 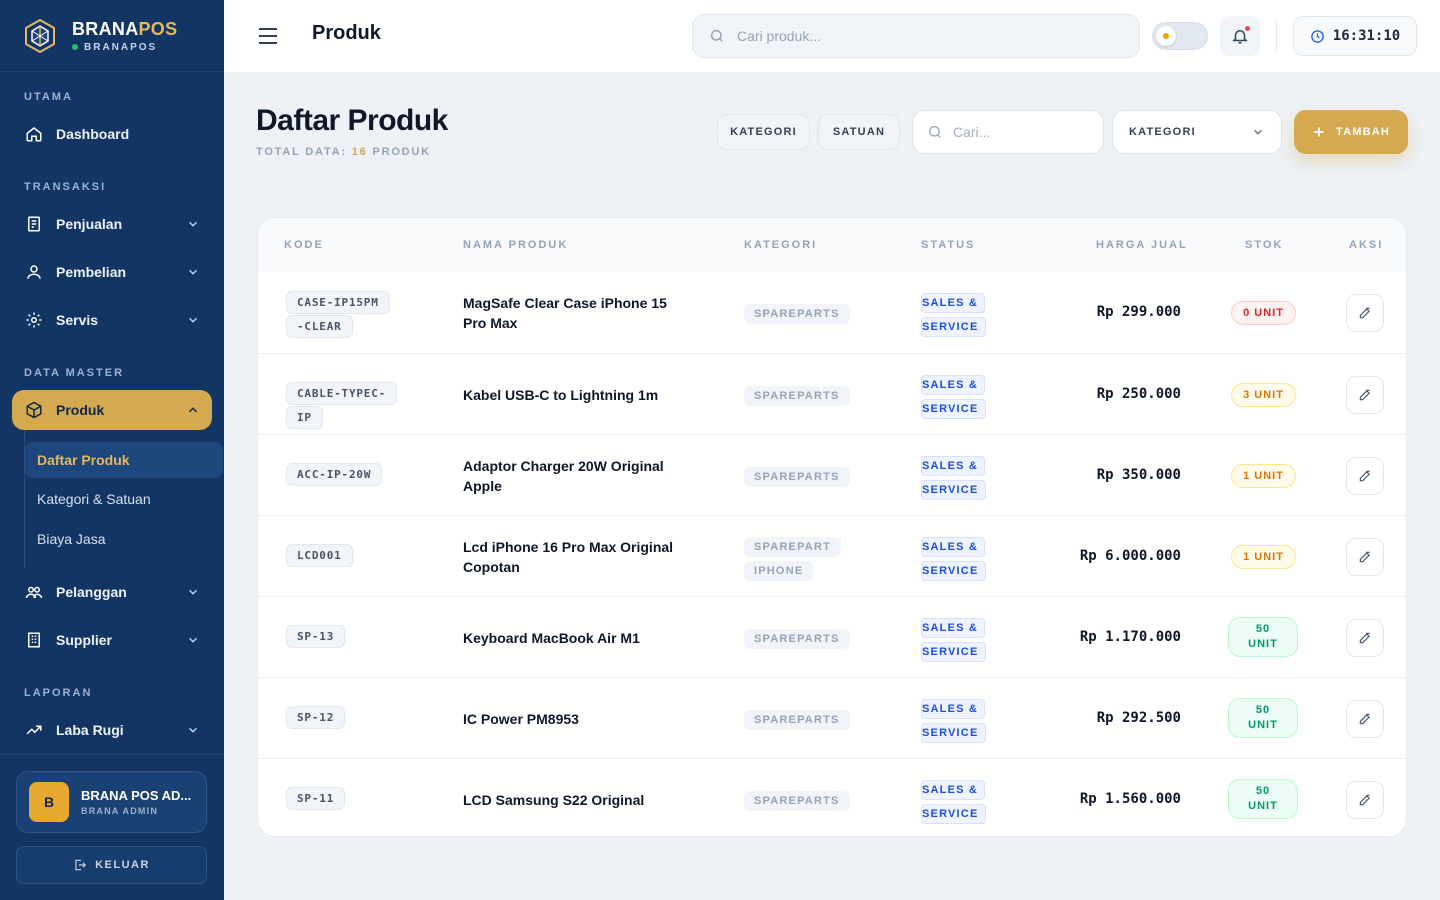 I want to click on table-search-input, so click(x=1023, y=132).